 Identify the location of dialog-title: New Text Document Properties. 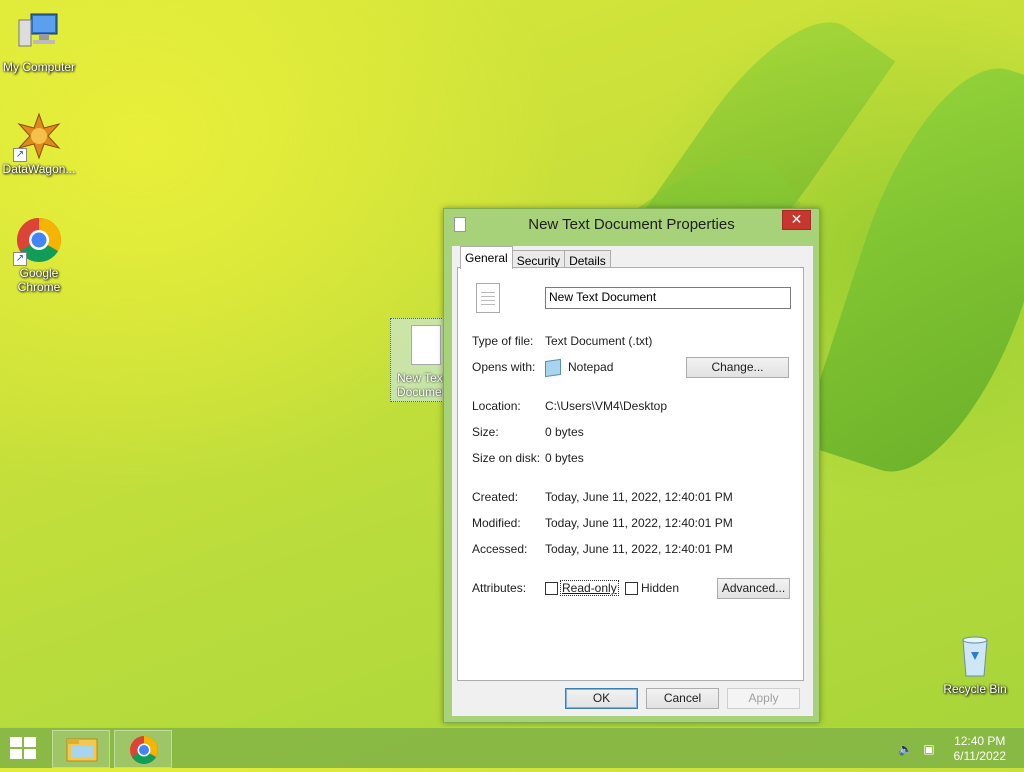
(631, 224).